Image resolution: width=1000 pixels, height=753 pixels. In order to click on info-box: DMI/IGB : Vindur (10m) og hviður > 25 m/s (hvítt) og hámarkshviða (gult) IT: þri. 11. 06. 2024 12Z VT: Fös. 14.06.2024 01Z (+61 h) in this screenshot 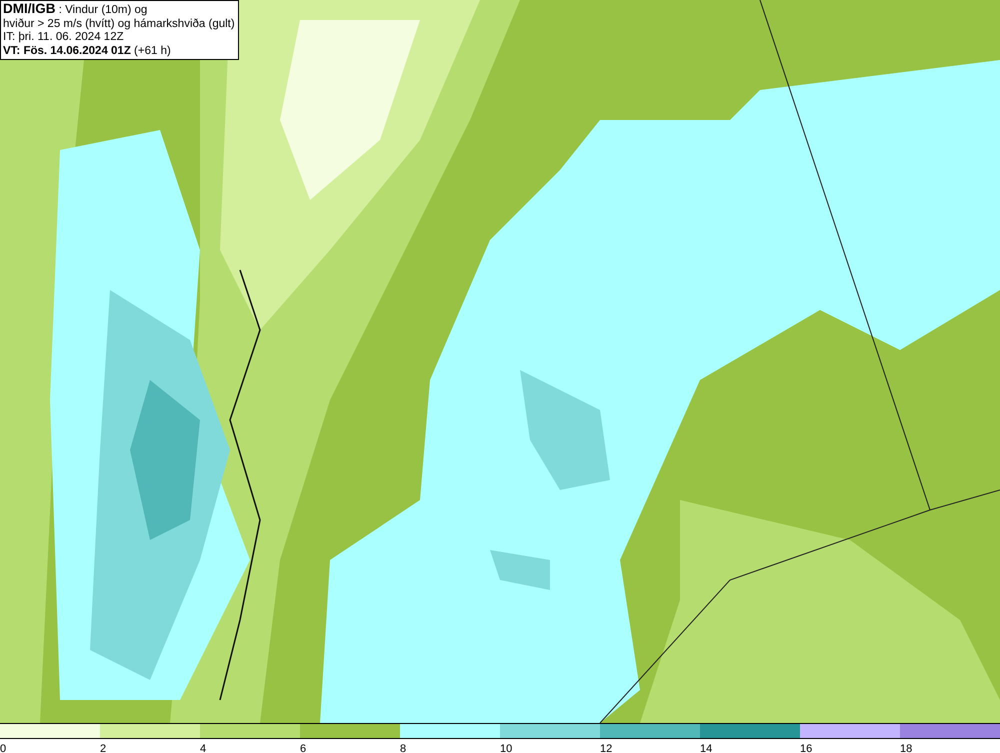, I will do `click(119, 30)`.